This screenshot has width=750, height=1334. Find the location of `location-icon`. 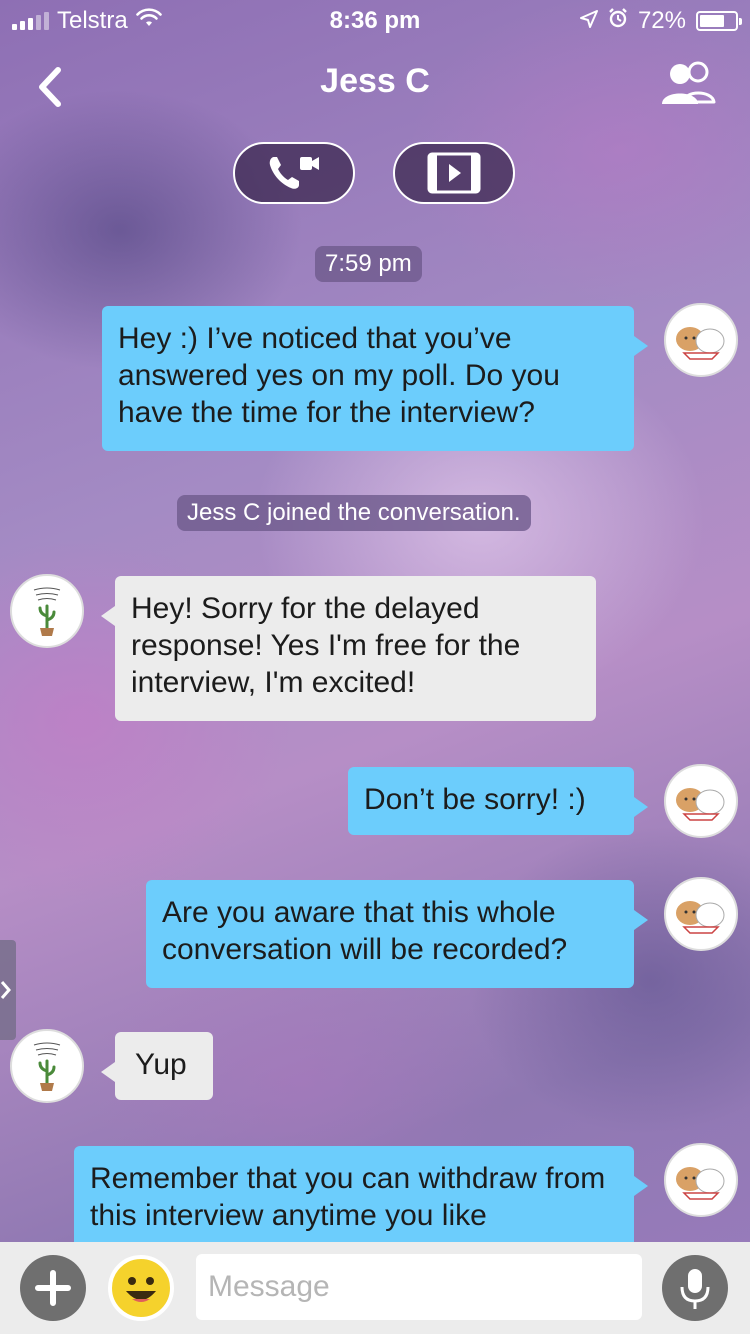

location-icon is located at coordinates (588, 21).